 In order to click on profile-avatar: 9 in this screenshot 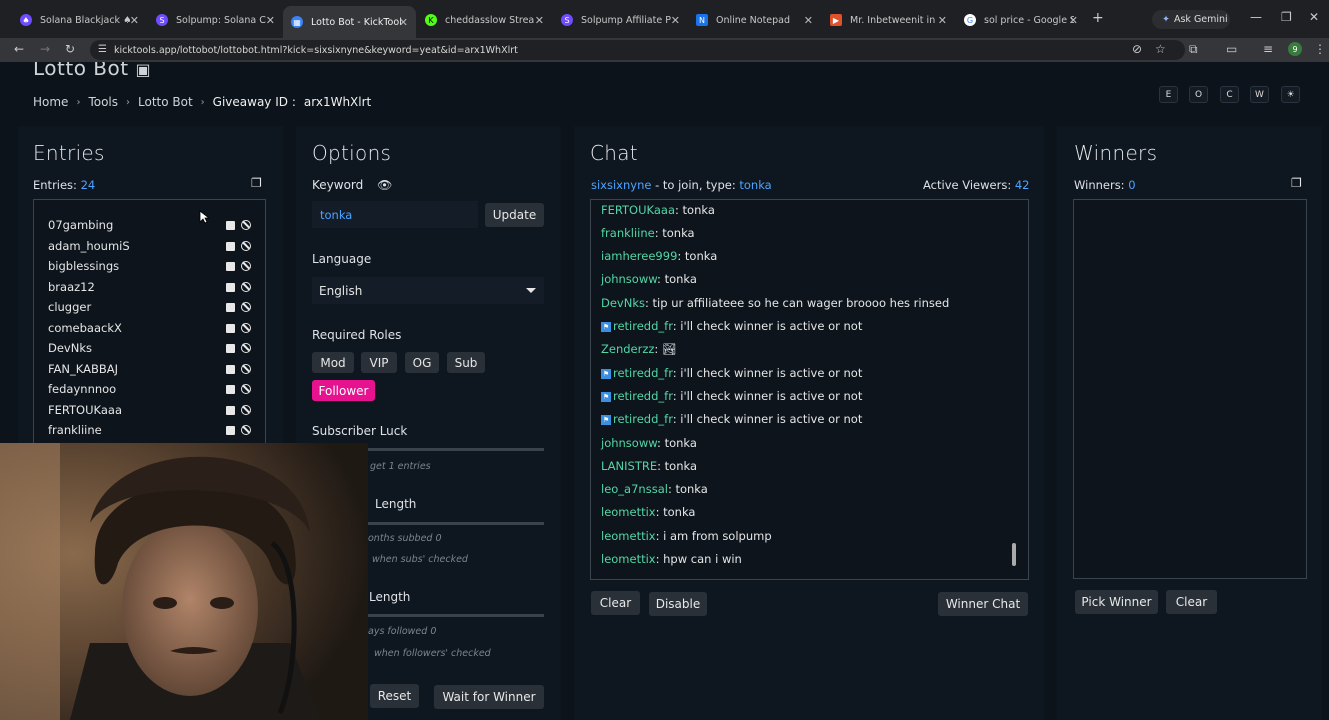, I will do `click(1295, 49)`.